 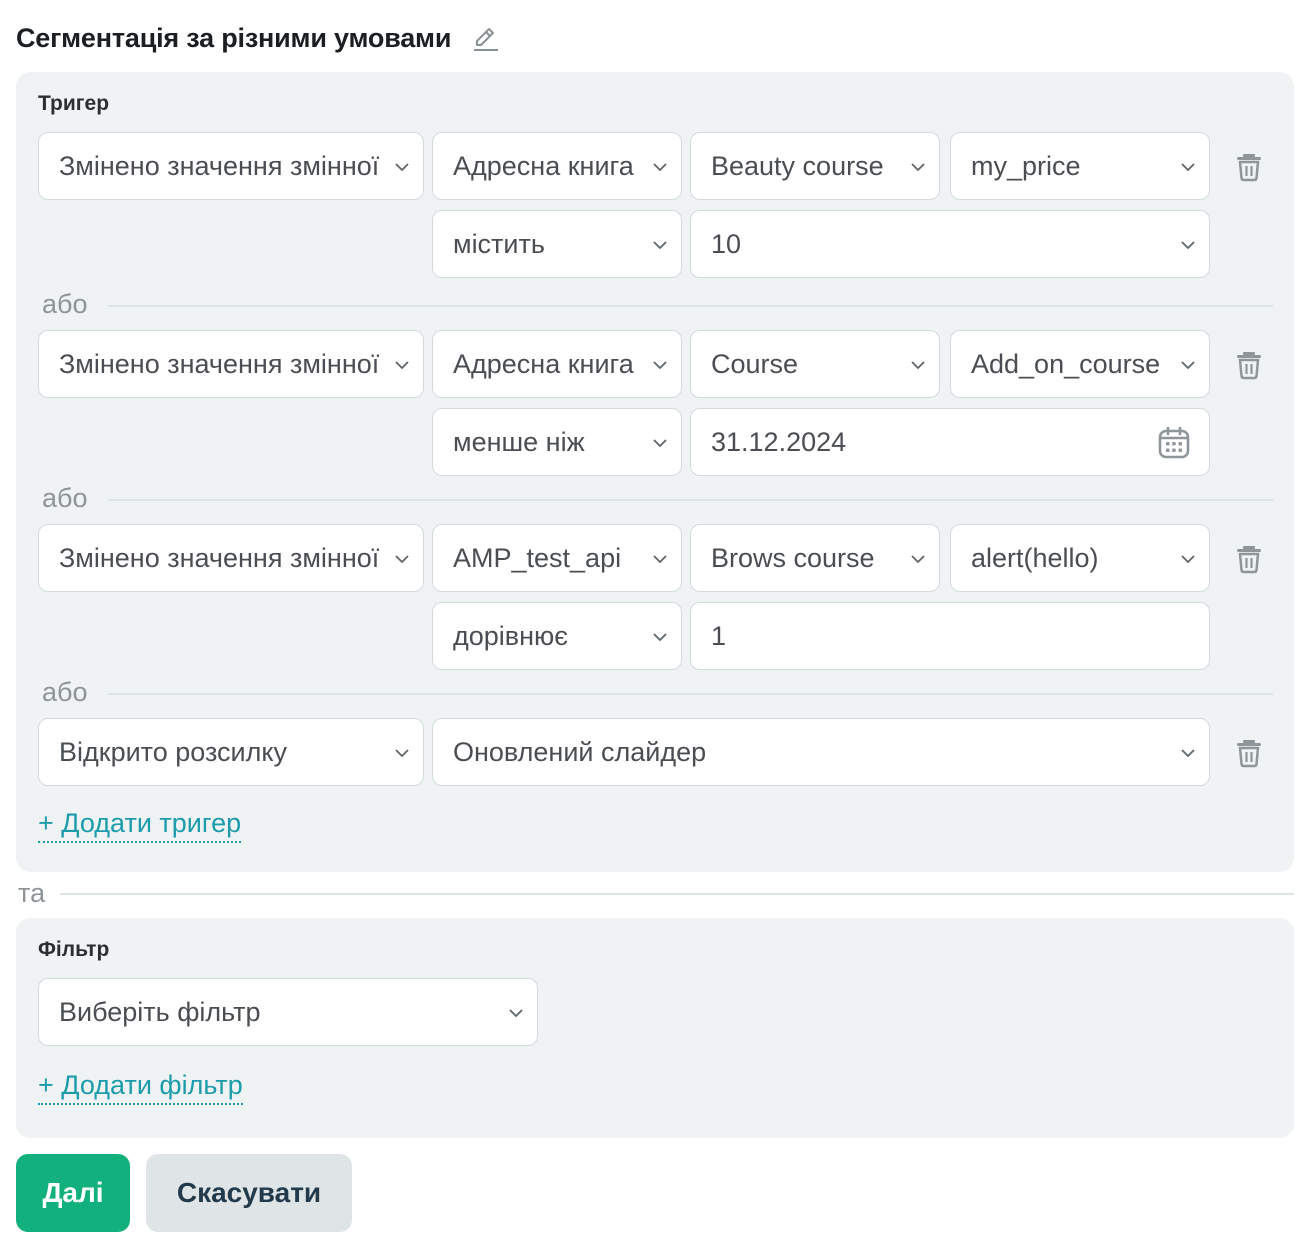 What do you see at coordinates (140, 825) in the screenshot?
I see `add-trigger-link: + Додати тригер` at bounding box center [140, 825].